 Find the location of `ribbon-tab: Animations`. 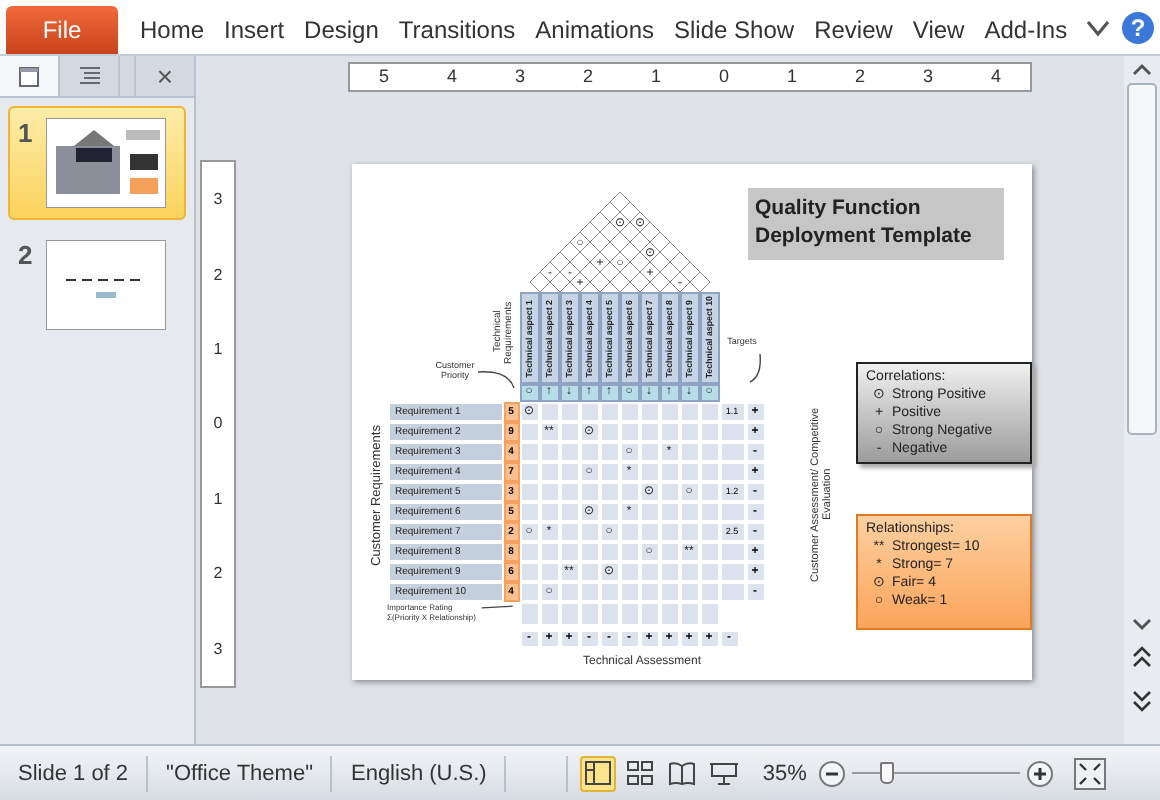

ribbon-tab: Animations is located at coordinates (595, 30).